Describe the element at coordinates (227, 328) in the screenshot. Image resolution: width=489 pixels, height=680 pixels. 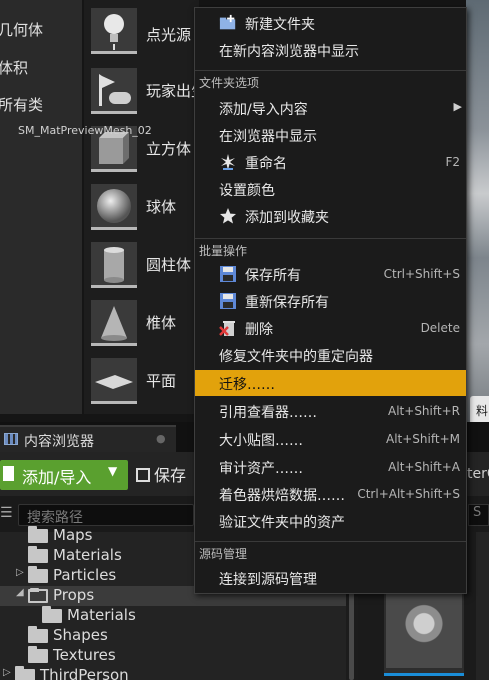
I see `delete-icon` at that location.